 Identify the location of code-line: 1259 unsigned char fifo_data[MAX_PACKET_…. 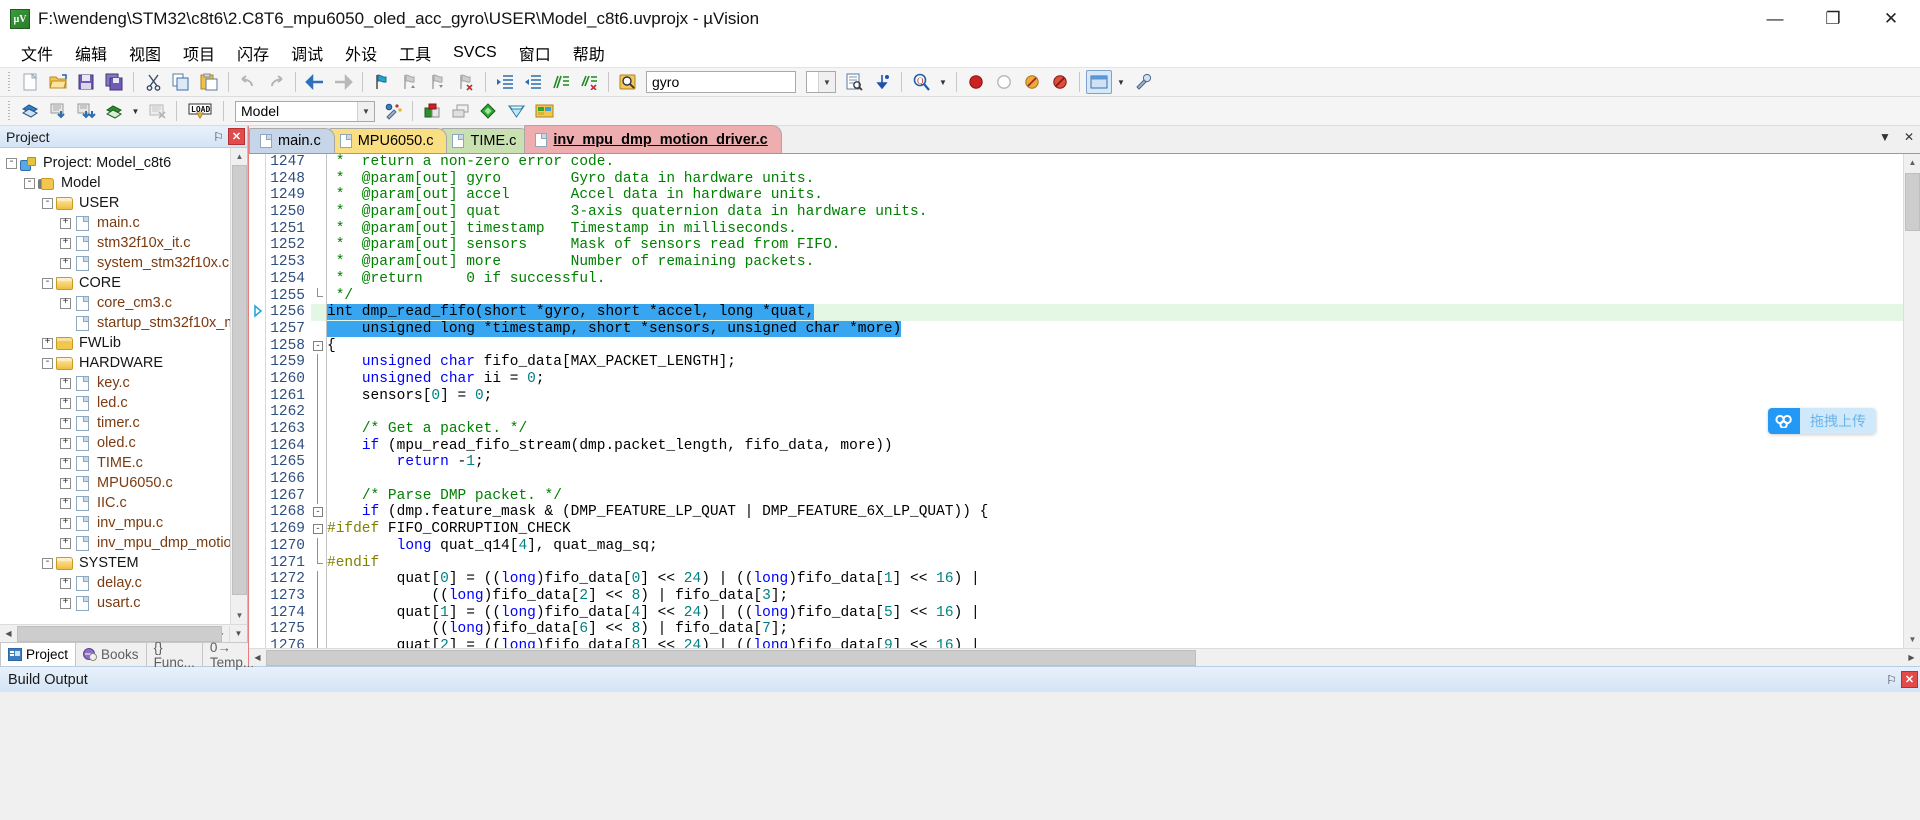
(1076, 362).